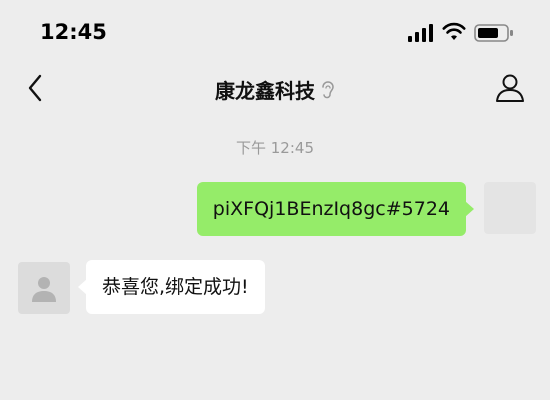  Describe the element at coordinates (331, 209) in the screenshot. I see `sent-message-text: piXFQj1BEnzIq8gc#5724` at that location.